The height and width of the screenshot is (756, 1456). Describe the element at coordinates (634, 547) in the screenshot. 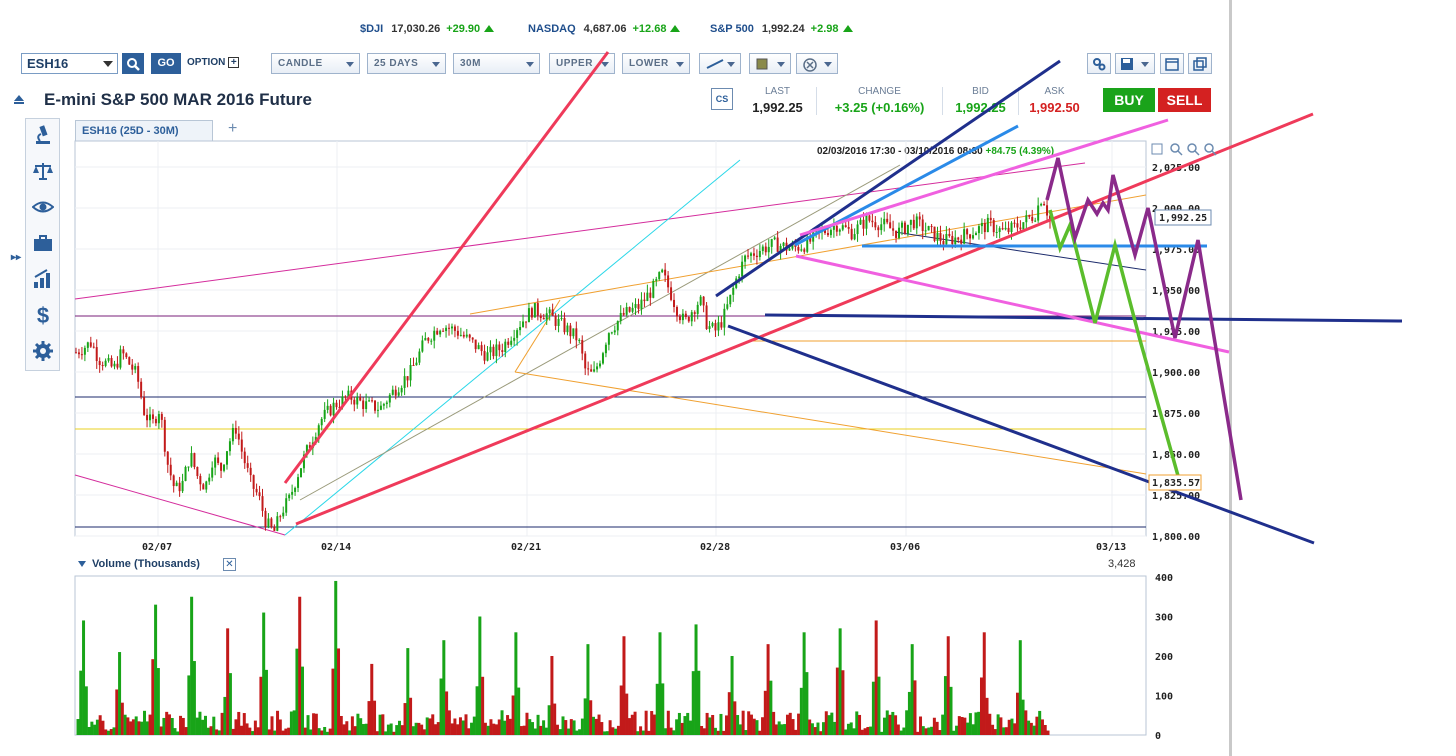

I see `date-axis: 02/07 02/14 02/21 02/28 03/06 03/13` at that location.